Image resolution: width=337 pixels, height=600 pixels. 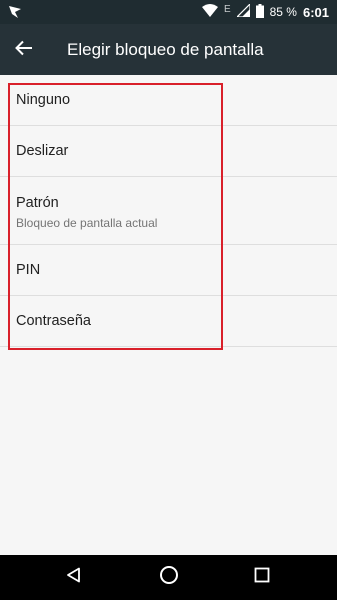 I want to click on battery-percent: 85 %, so click(x=283, y=12).